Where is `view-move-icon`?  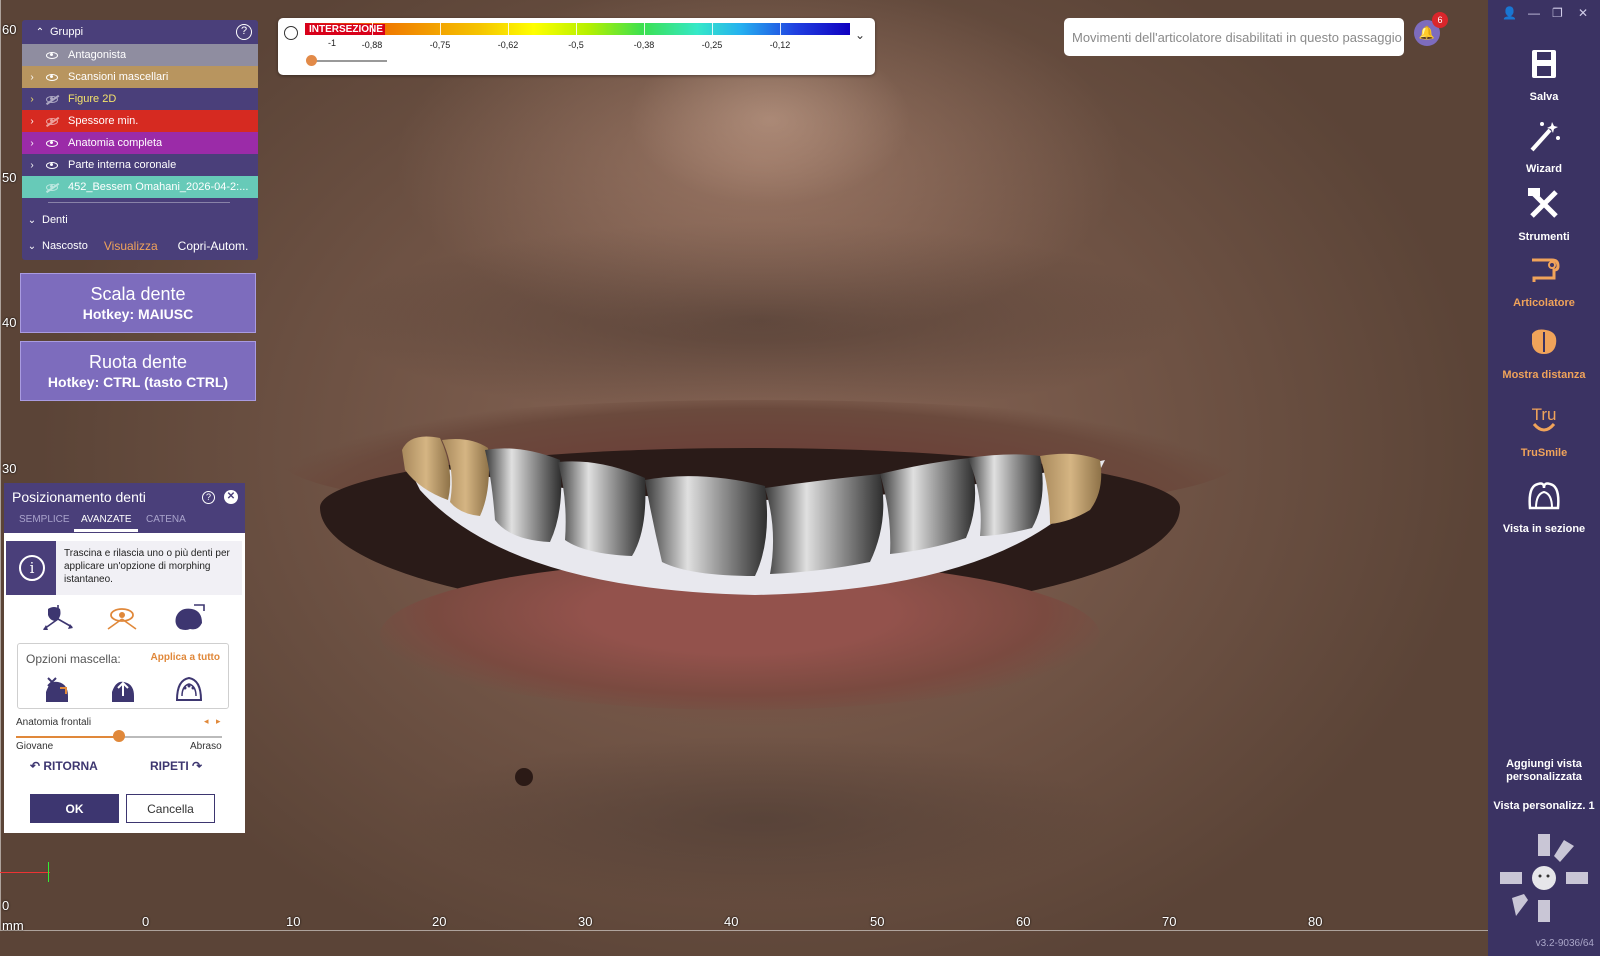 view-move-icon is located at coordinates (122, 618).